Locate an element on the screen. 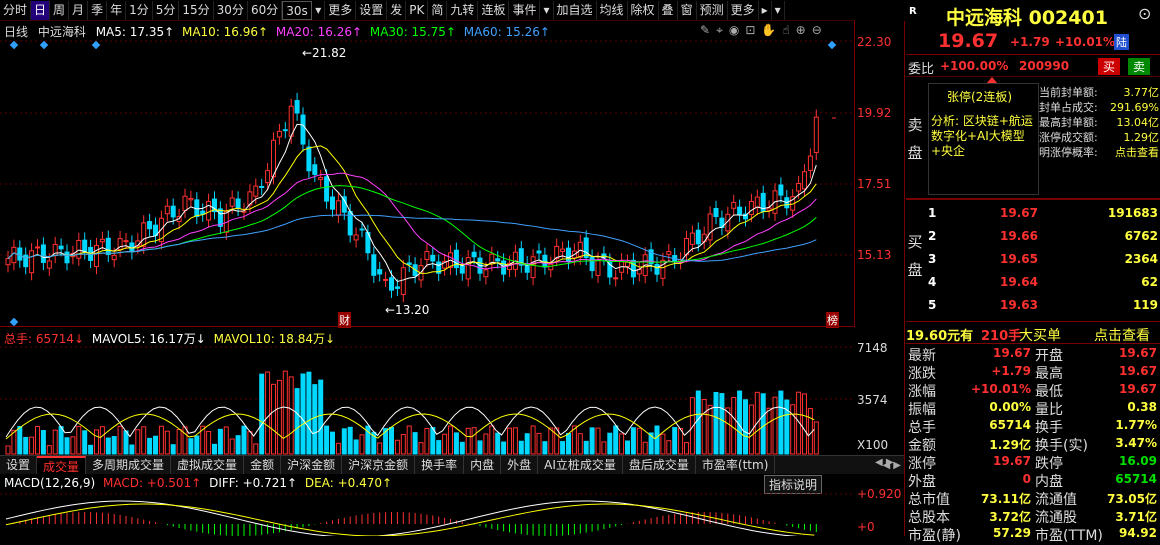  bid-row: 1 19.67 191683 is located at coordinates (1043, 213).